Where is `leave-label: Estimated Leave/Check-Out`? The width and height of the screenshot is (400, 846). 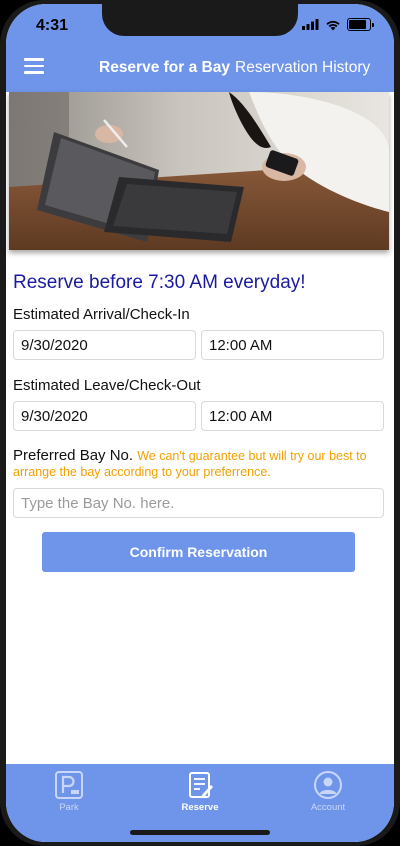
leave-label: Estimated Leave/Check-Out is located at coordinates (107, 385).